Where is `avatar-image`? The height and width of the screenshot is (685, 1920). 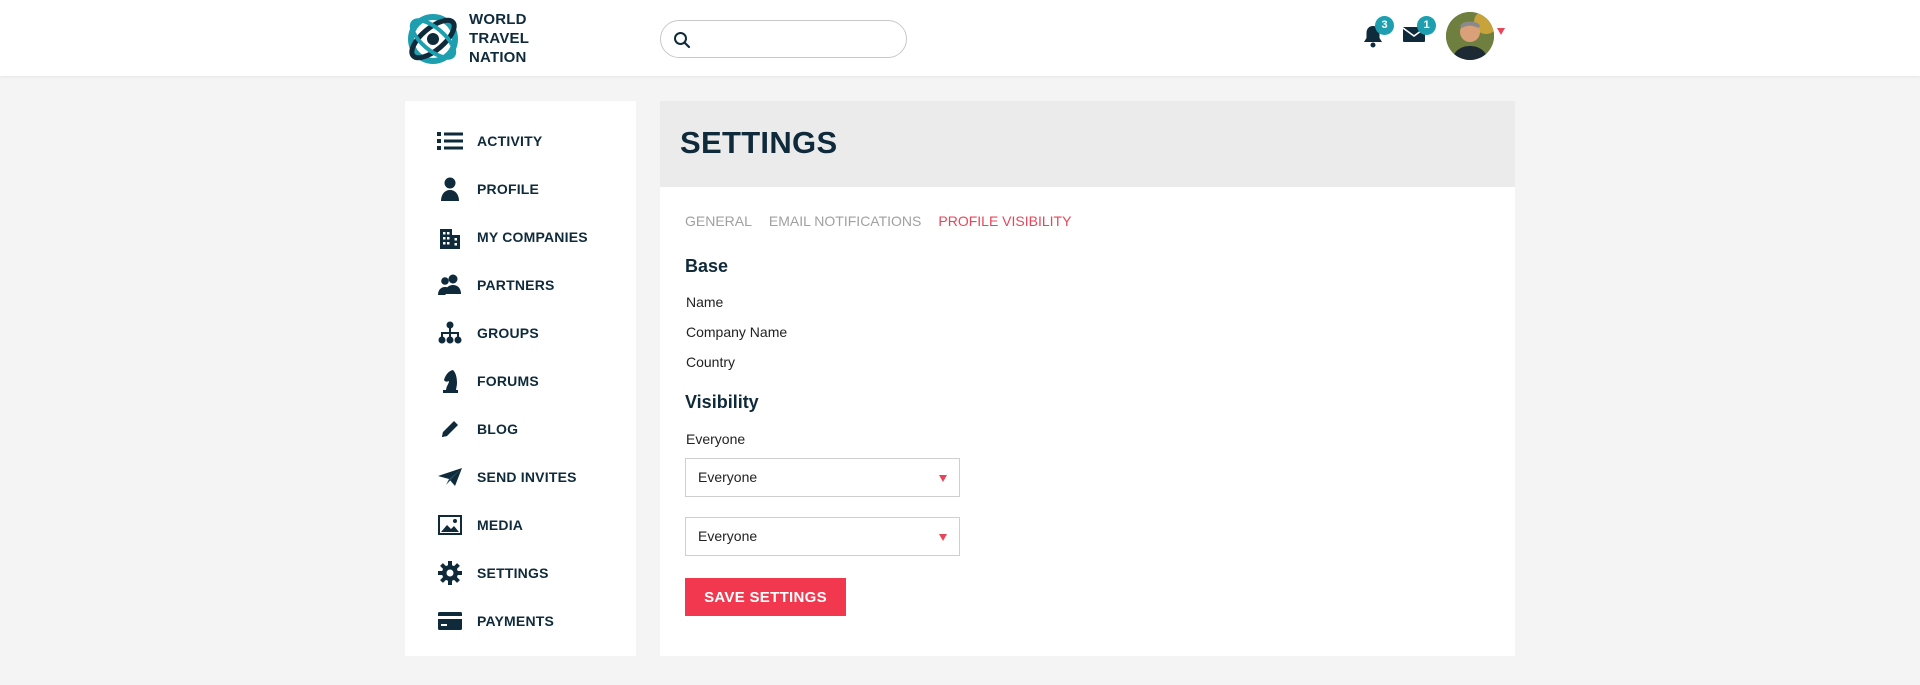
avatar-image is located at coordinates (1470, 36).